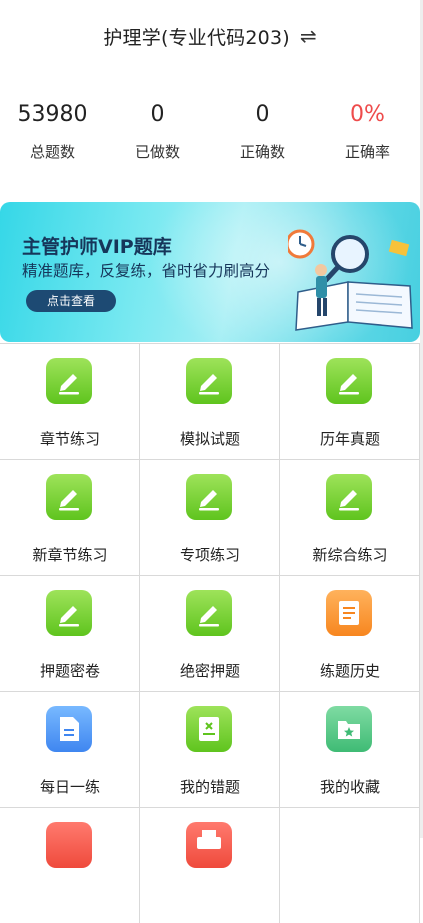 The width and height of the screenshot is (423, 923). I want to click on banner-title: 主管护师VIP题库, so click(97, 247).